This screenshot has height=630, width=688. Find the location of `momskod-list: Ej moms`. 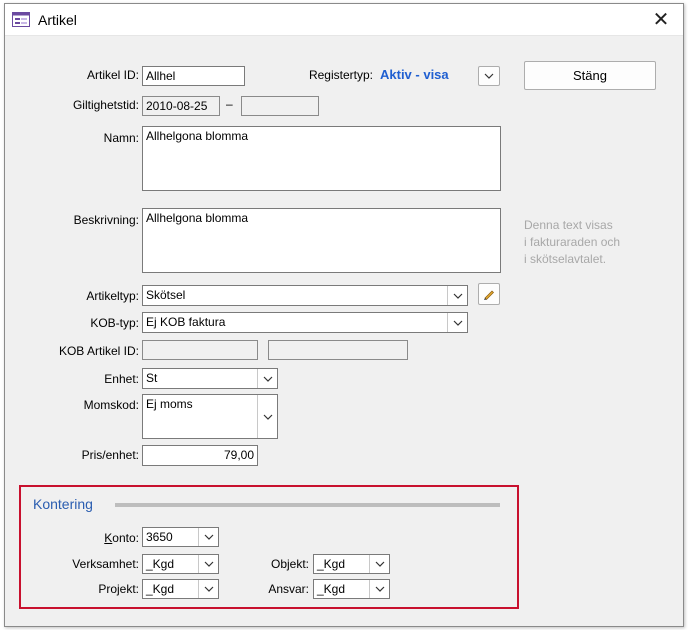

momskod-list: Ej moms is located at coordinates (210, 416).